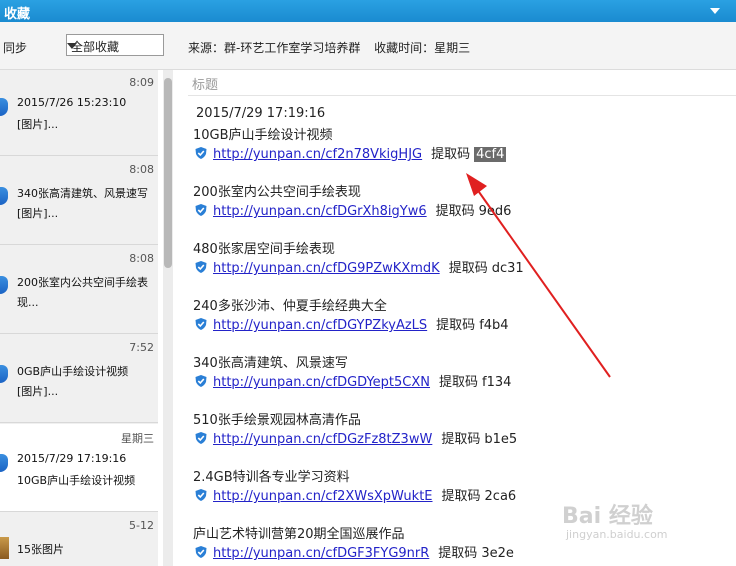 This screenshot has height=566, width=736. Describe the element at coordinates (494, 325) in the screenshot. I see `extraction-code: f4b4` at that location.